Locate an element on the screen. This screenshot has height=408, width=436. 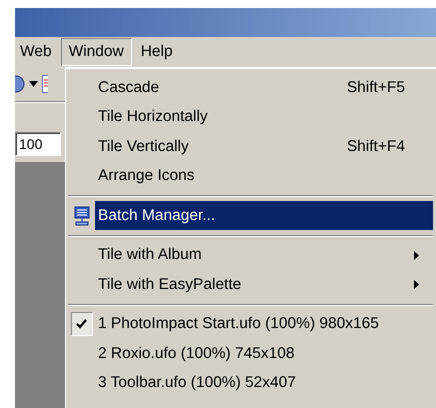
menu-item: Tile Vertically Shift+F4 is located at coordinates (264, 147).